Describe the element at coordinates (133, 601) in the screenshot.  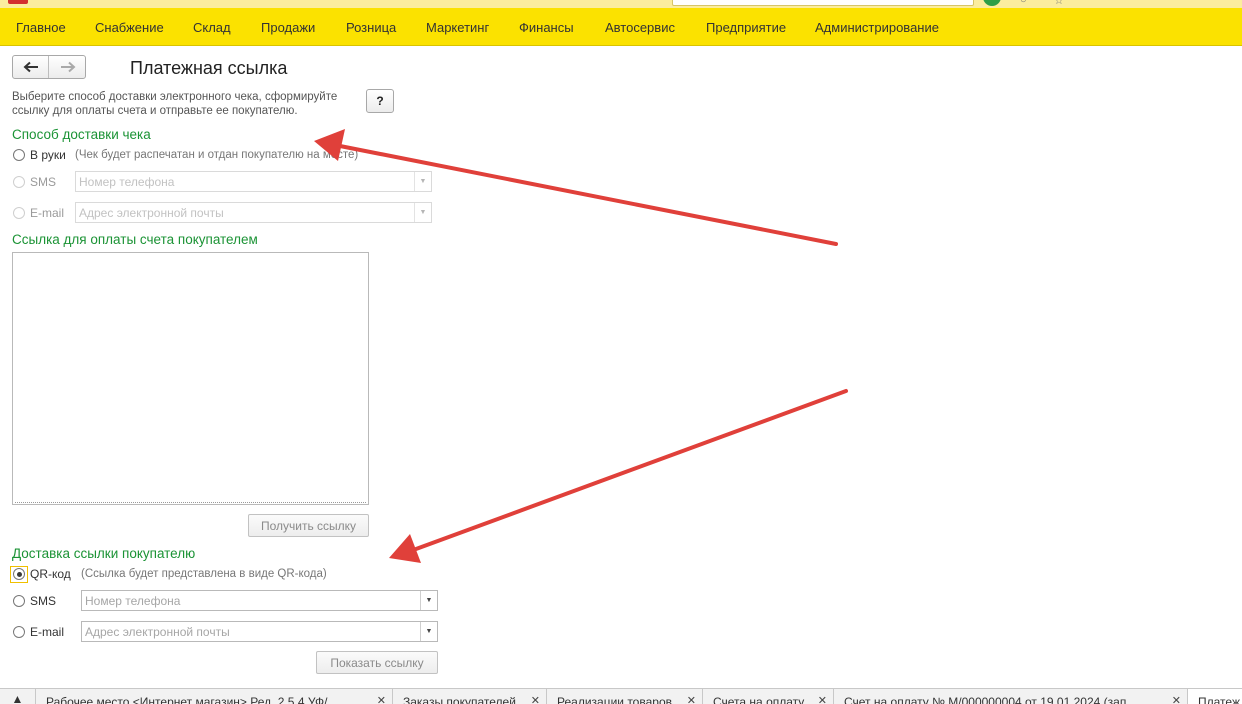
I see `delivery-phone-placeholder: Номер телефона` at that location.